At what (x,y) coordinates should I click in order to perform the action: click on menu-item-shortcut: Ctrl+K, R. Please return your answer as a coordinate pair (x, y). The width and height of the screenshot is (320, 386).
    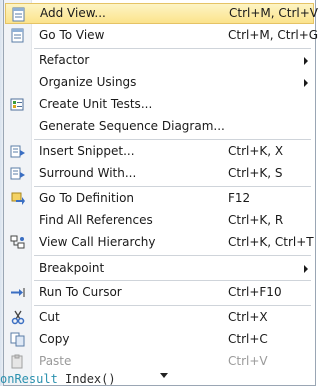
    Looking at the image, I should click on (256, 220).